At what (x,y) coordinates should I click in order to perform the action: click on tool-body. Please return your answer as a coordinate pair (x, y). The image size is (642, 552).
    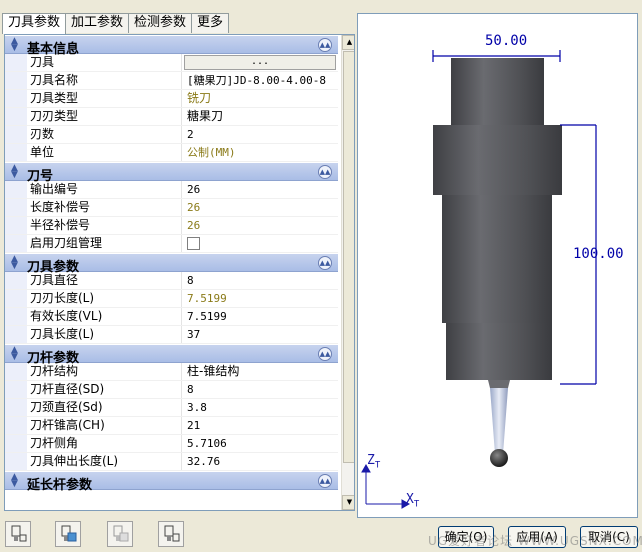
    Looking at the image, I should click on (497, 262).